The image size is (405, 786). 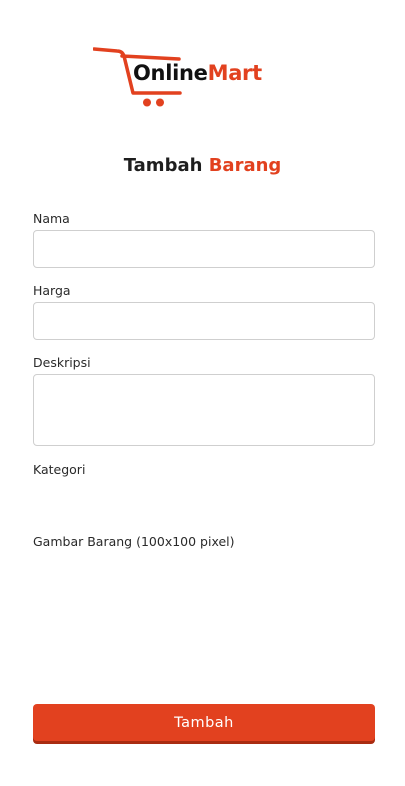 What do you see at coordinates (204, 410) in the screenshot?
I see `deskripsi-textarea` at bounding box center [204, 410].